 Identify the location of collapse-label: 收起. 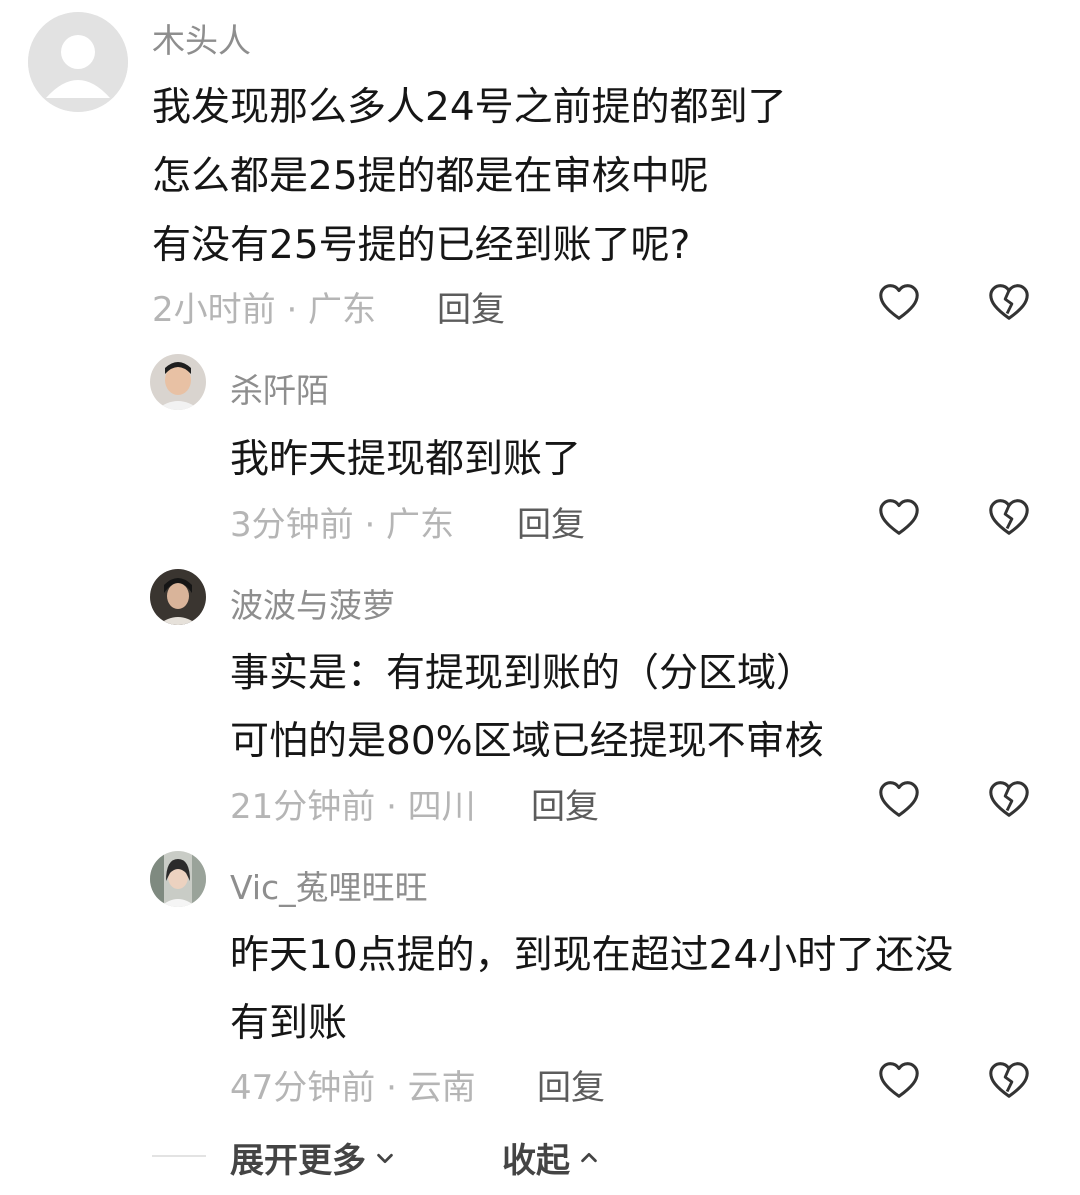
(536, 1161).